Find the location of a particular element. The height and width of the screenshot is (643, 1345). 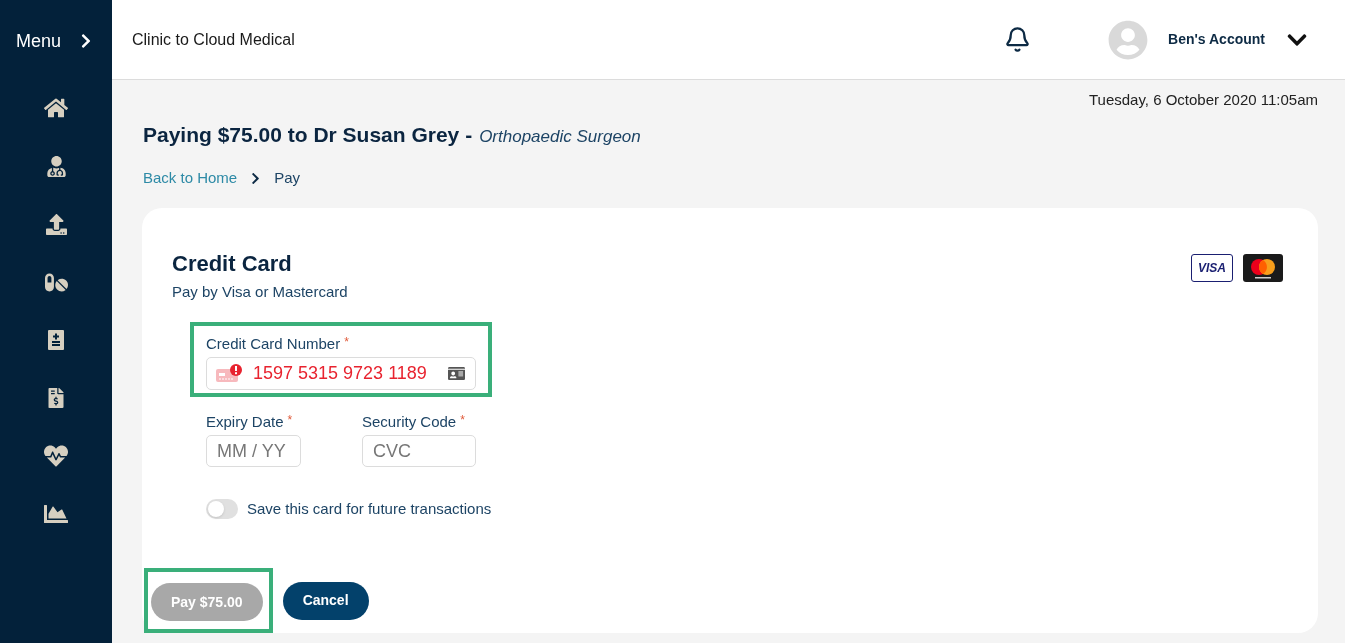

document-icon is located at coordinates (56, 340).